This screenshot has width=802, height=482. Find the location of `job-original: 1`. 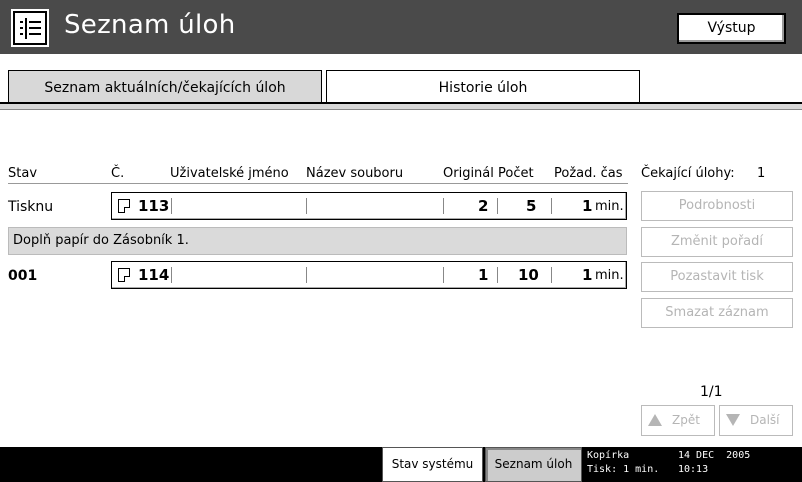

job-original: 1 is located at coordinates (483, 275).